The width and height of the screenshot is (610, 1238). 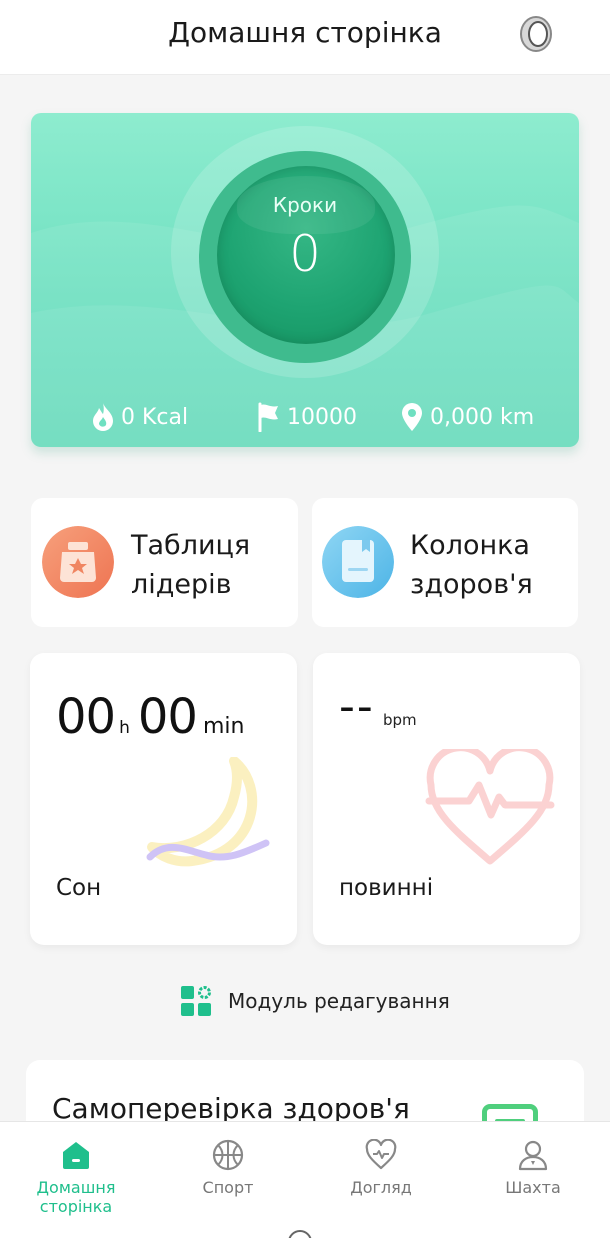 I want to click on tab-sport: Спорт, so click(x=228, y=1159).